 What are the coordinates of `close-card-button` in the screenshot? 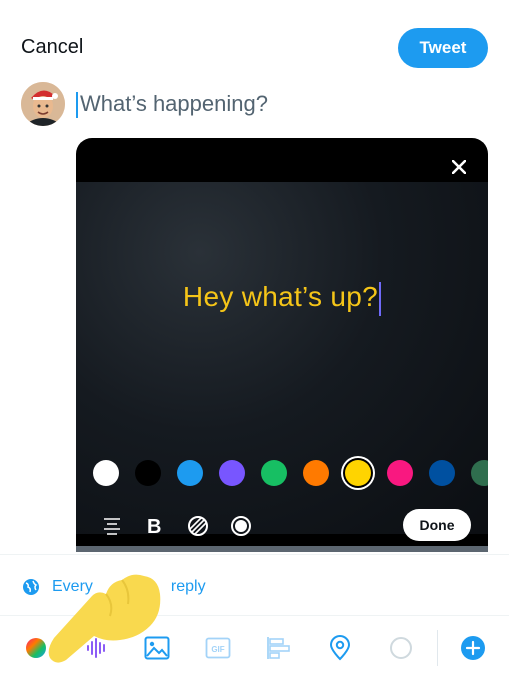 It's located at (459, 167).